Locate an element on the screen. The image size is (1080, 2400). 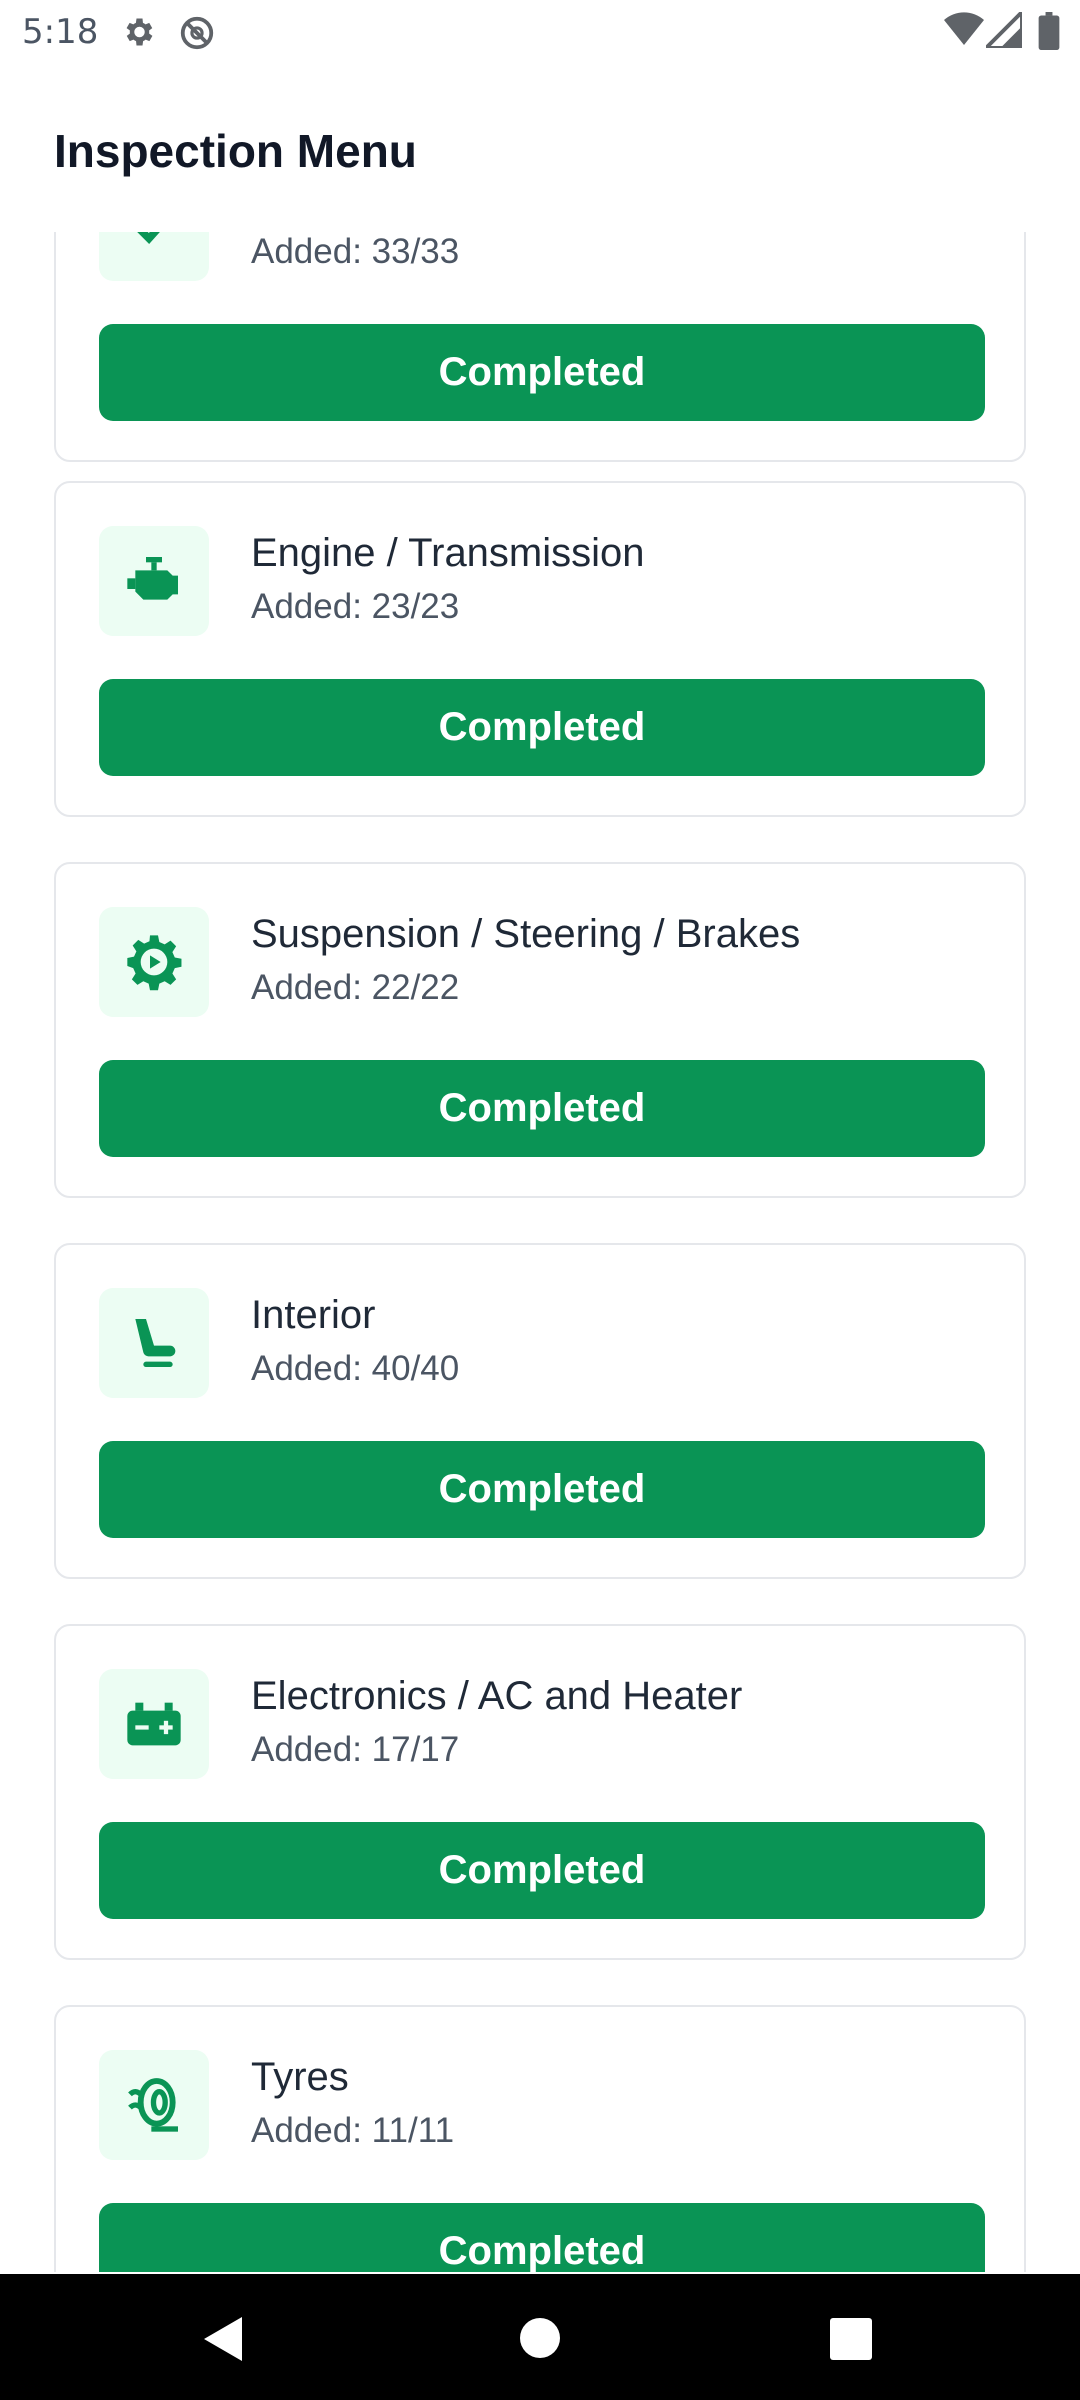
inspection-card: Interior Added: 40/40 Completed is located at coordinates (540, 1411).